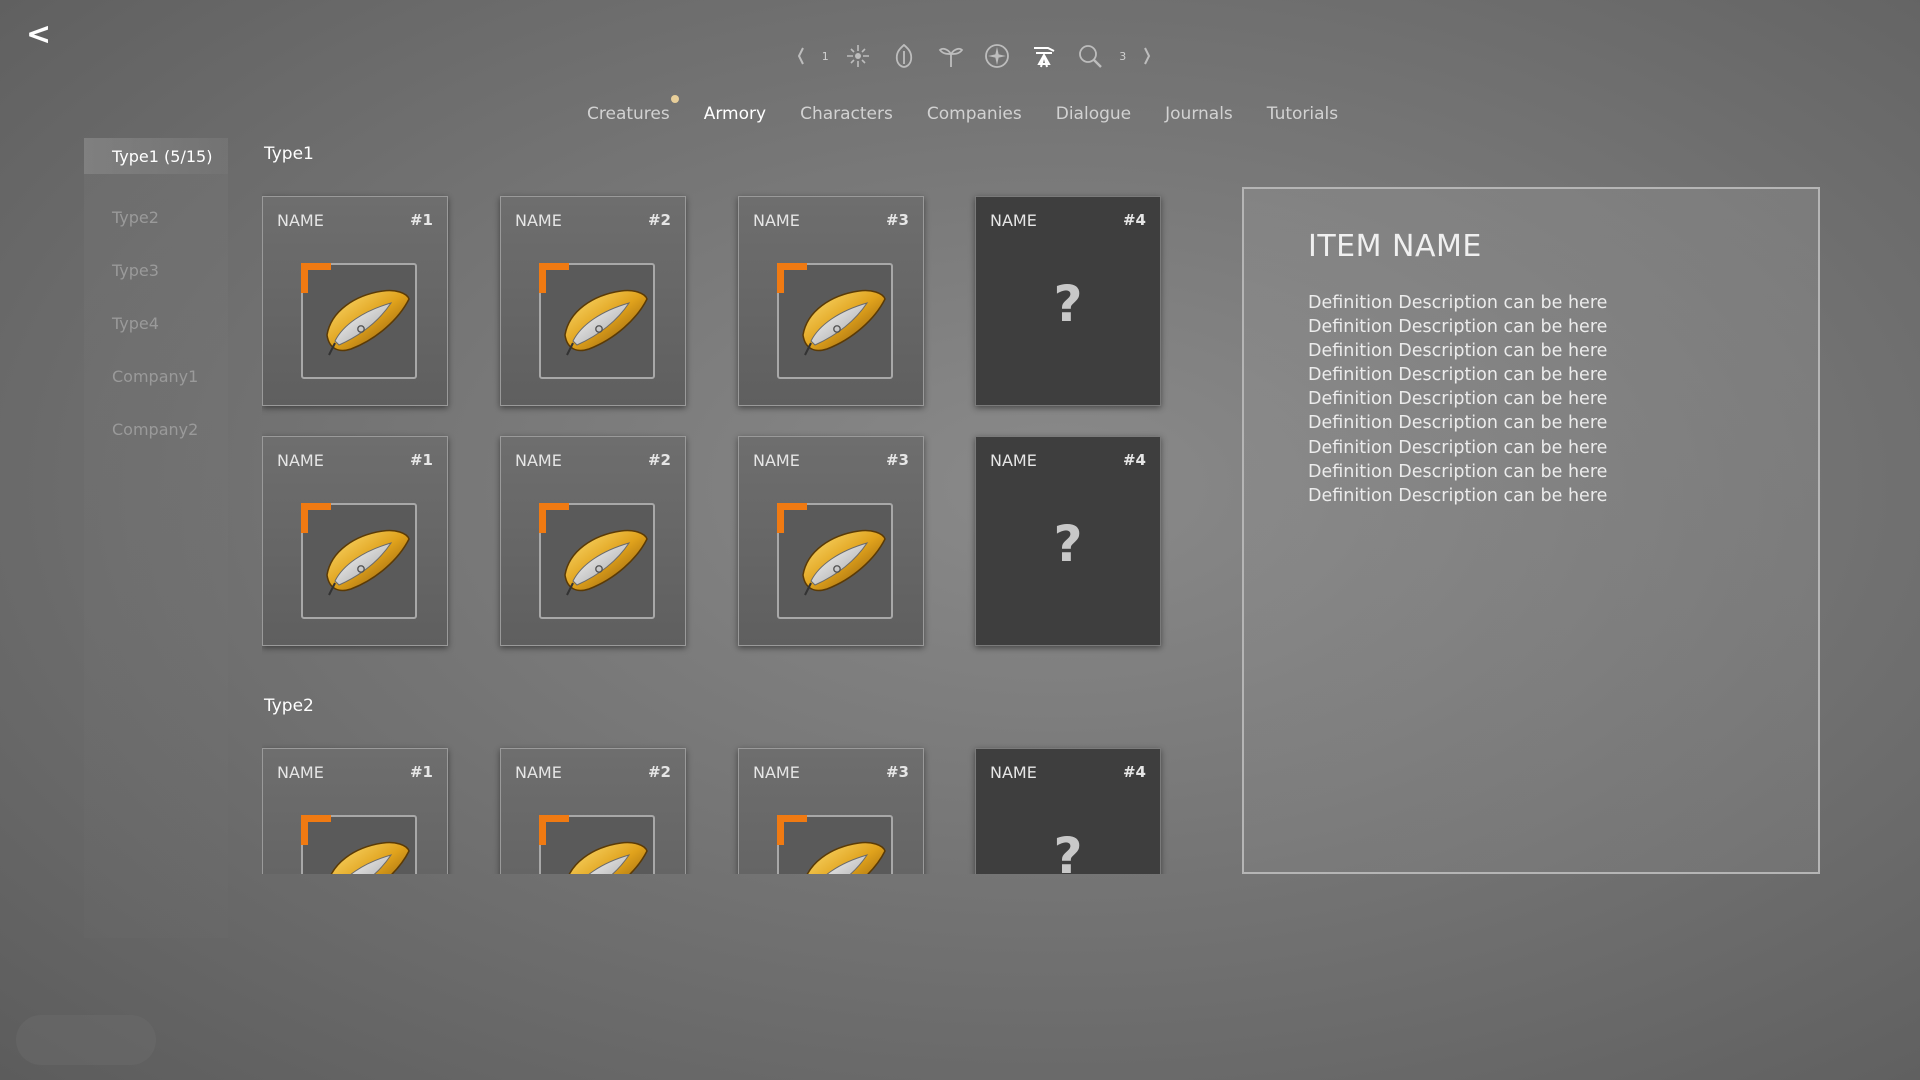 The height and width of the screenshot is (1080, 1920). I want to click on sidebar-item-type2: Type2, so click(156, 217).